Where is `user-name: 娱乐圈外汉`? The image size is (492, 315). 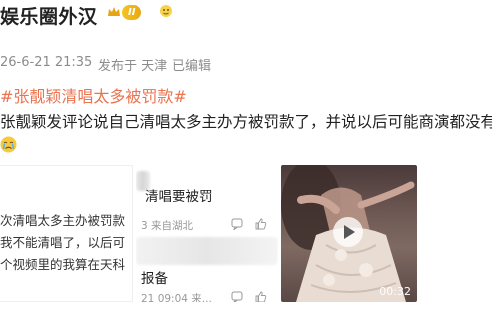 user-name: 娱乐圈外汉 is located at coordinates (49, 15).